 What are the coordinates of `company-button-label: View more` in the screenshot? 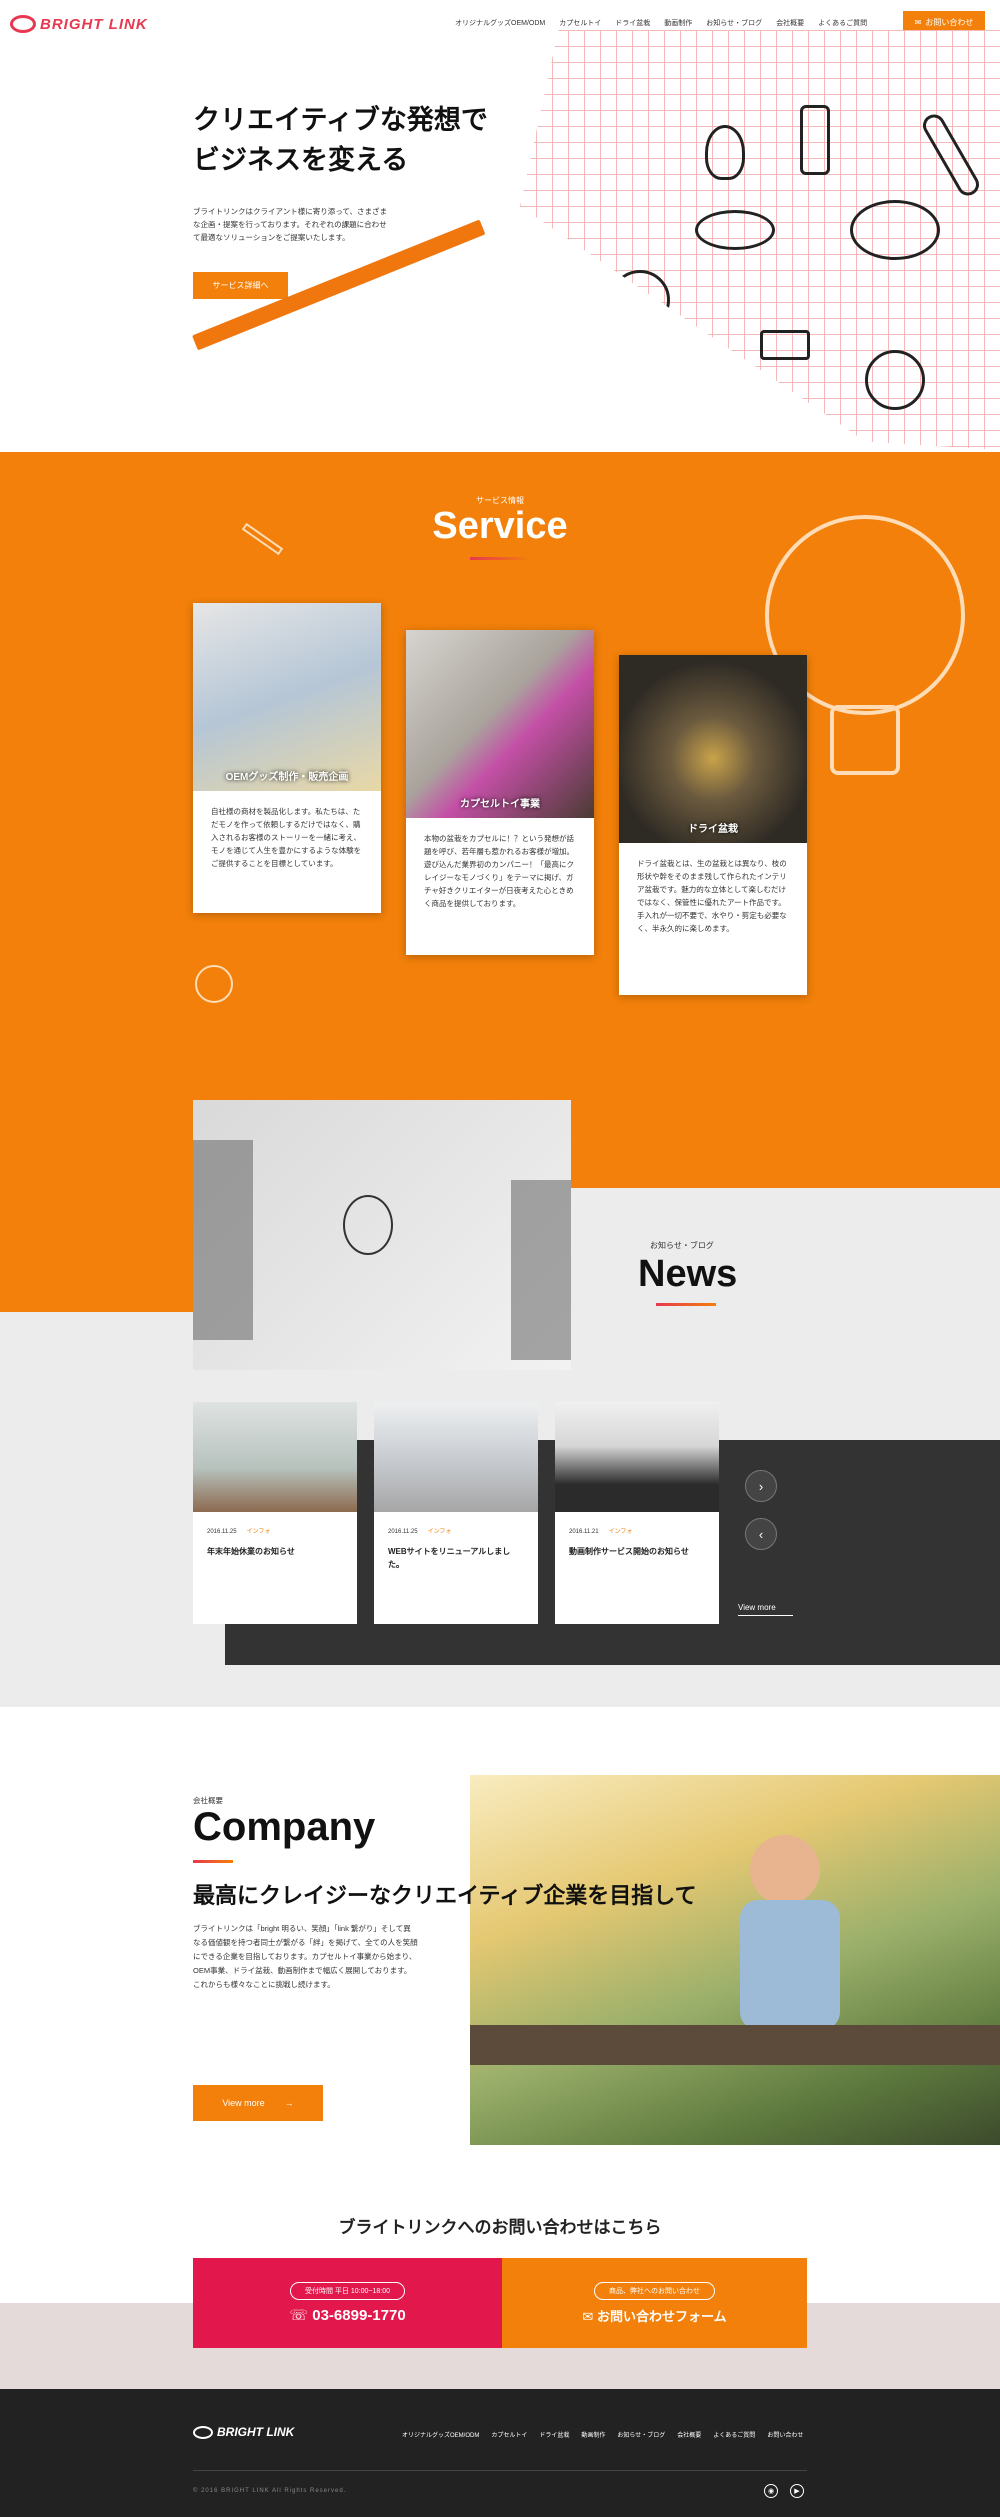 It's located at (243, 2103).